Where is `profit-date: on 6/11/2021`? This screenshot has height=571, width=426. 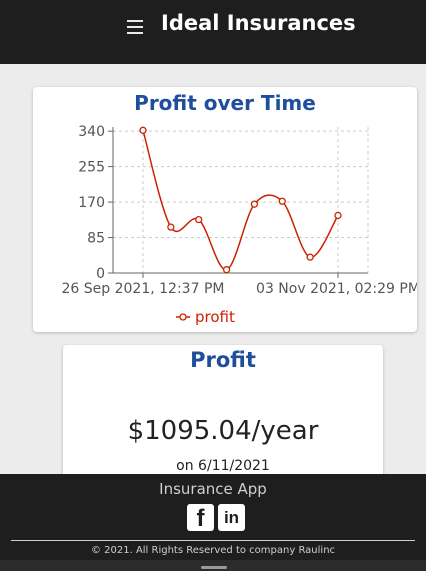
profit-date: on 6/11/2021 is located at coordinates (223, 466).